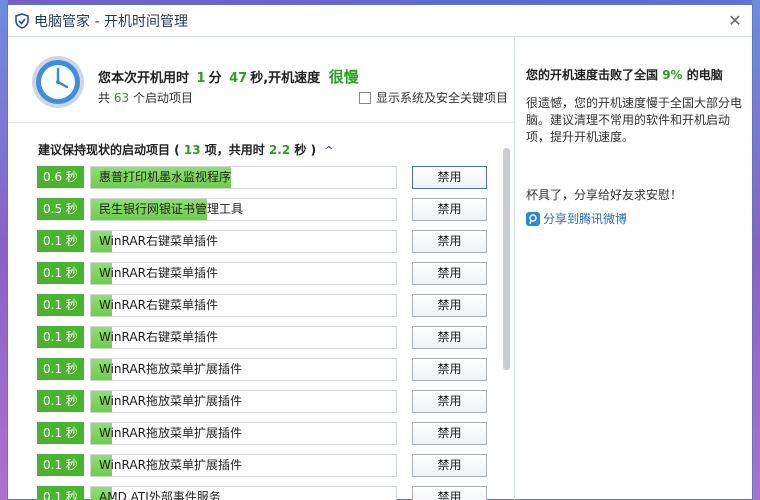  What do you see at coordinates (171, 209) in the screenshot?
I see `startup-item-name: 民生银行网银证书管理工具` at bounding box center [171, 209].